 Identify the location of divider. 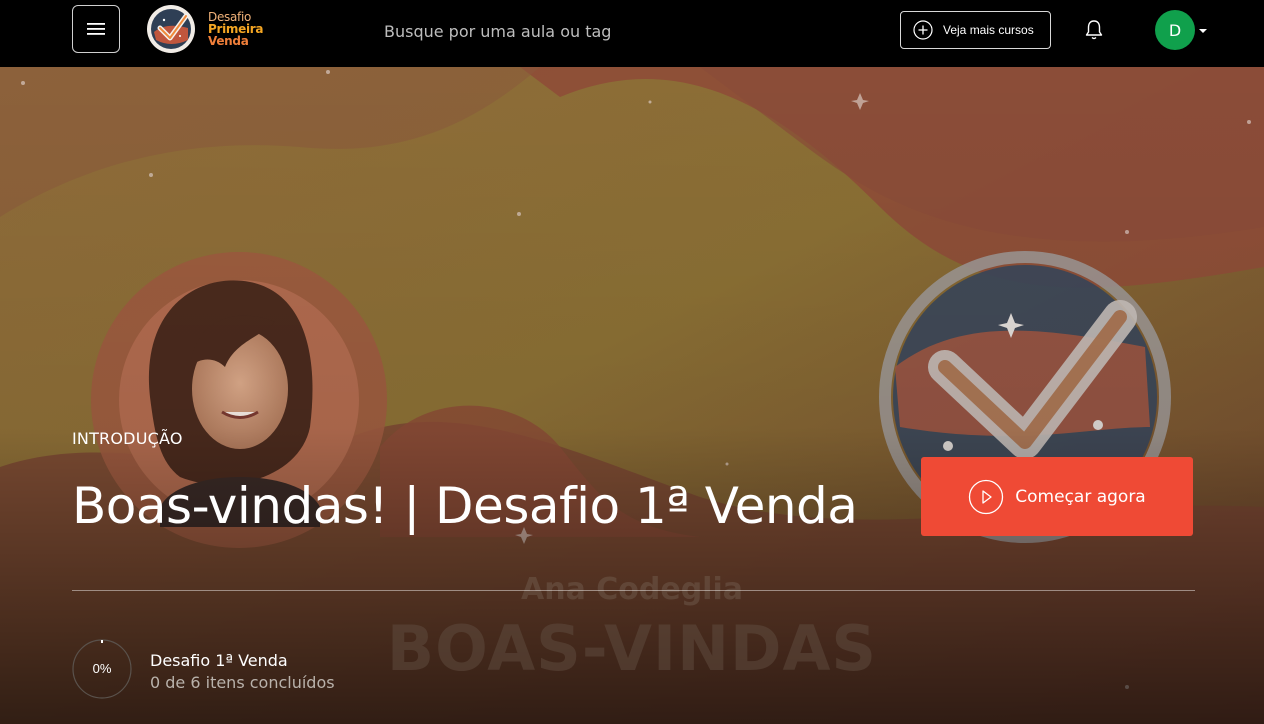
(633, 590).